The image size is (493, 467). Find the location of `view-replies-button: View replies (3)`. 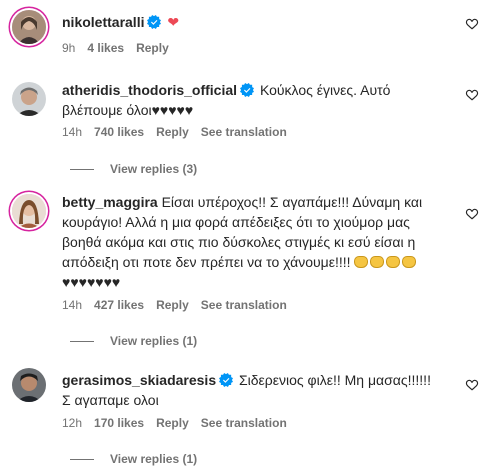

view-replies-button: View replies (3) is located at coordinates (133, 169).